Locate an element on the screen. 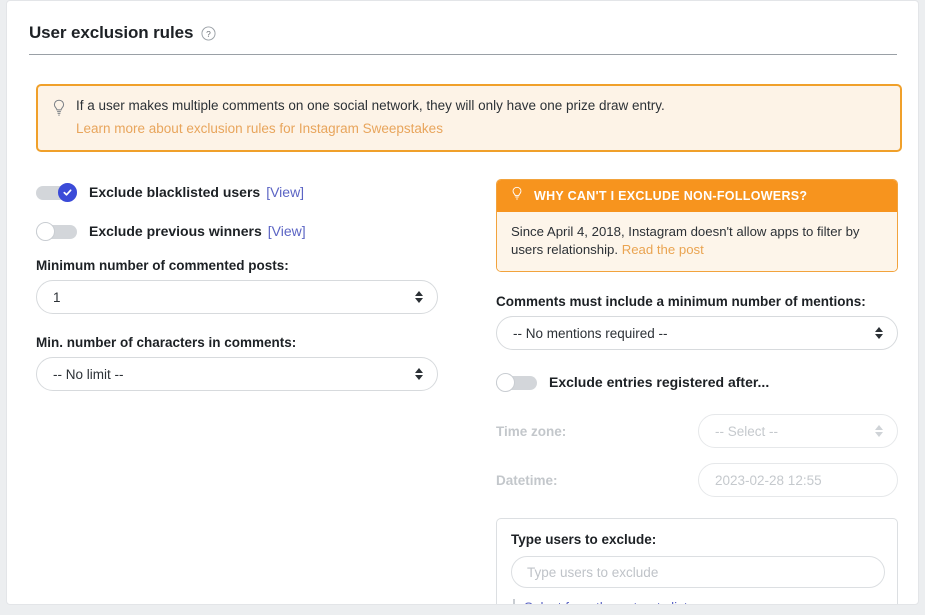 The height and width of the screenshot is (615, 925). input-datetime-value: 2023-02-28 12:55 is located at coordinates (768, 480).